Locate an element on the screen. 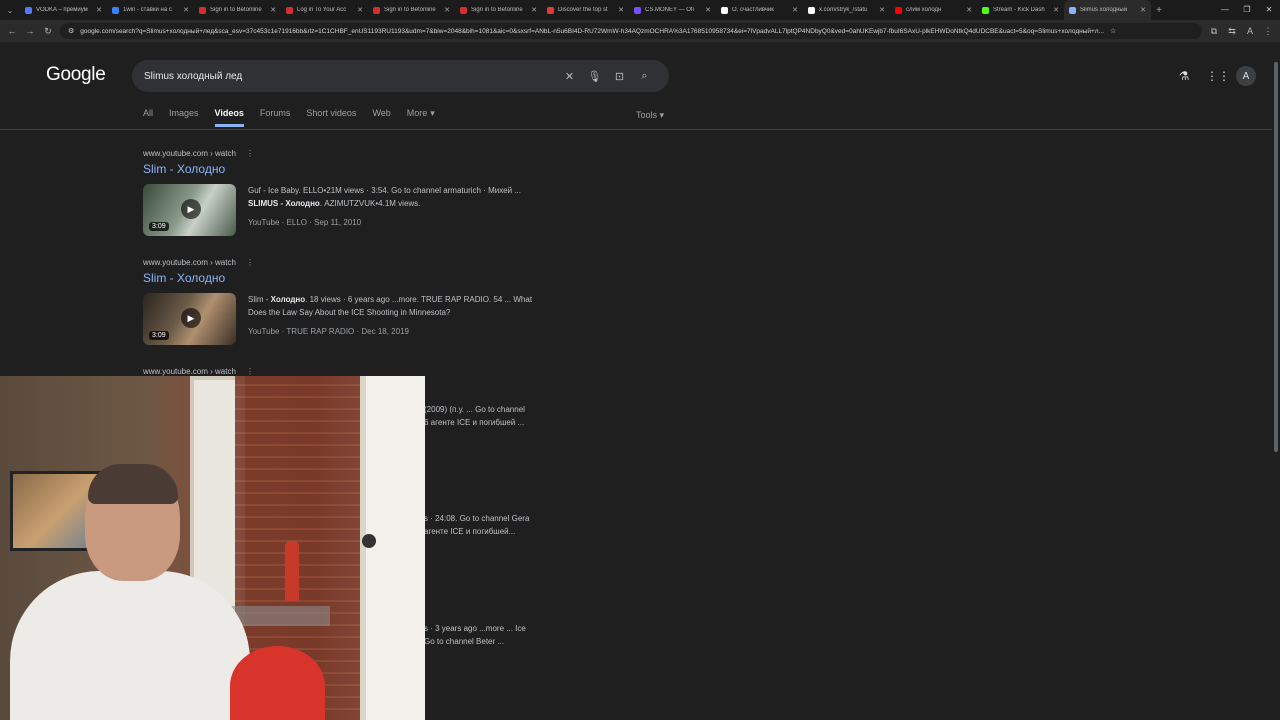  tab-all: All is located at coordinates (148, 117).